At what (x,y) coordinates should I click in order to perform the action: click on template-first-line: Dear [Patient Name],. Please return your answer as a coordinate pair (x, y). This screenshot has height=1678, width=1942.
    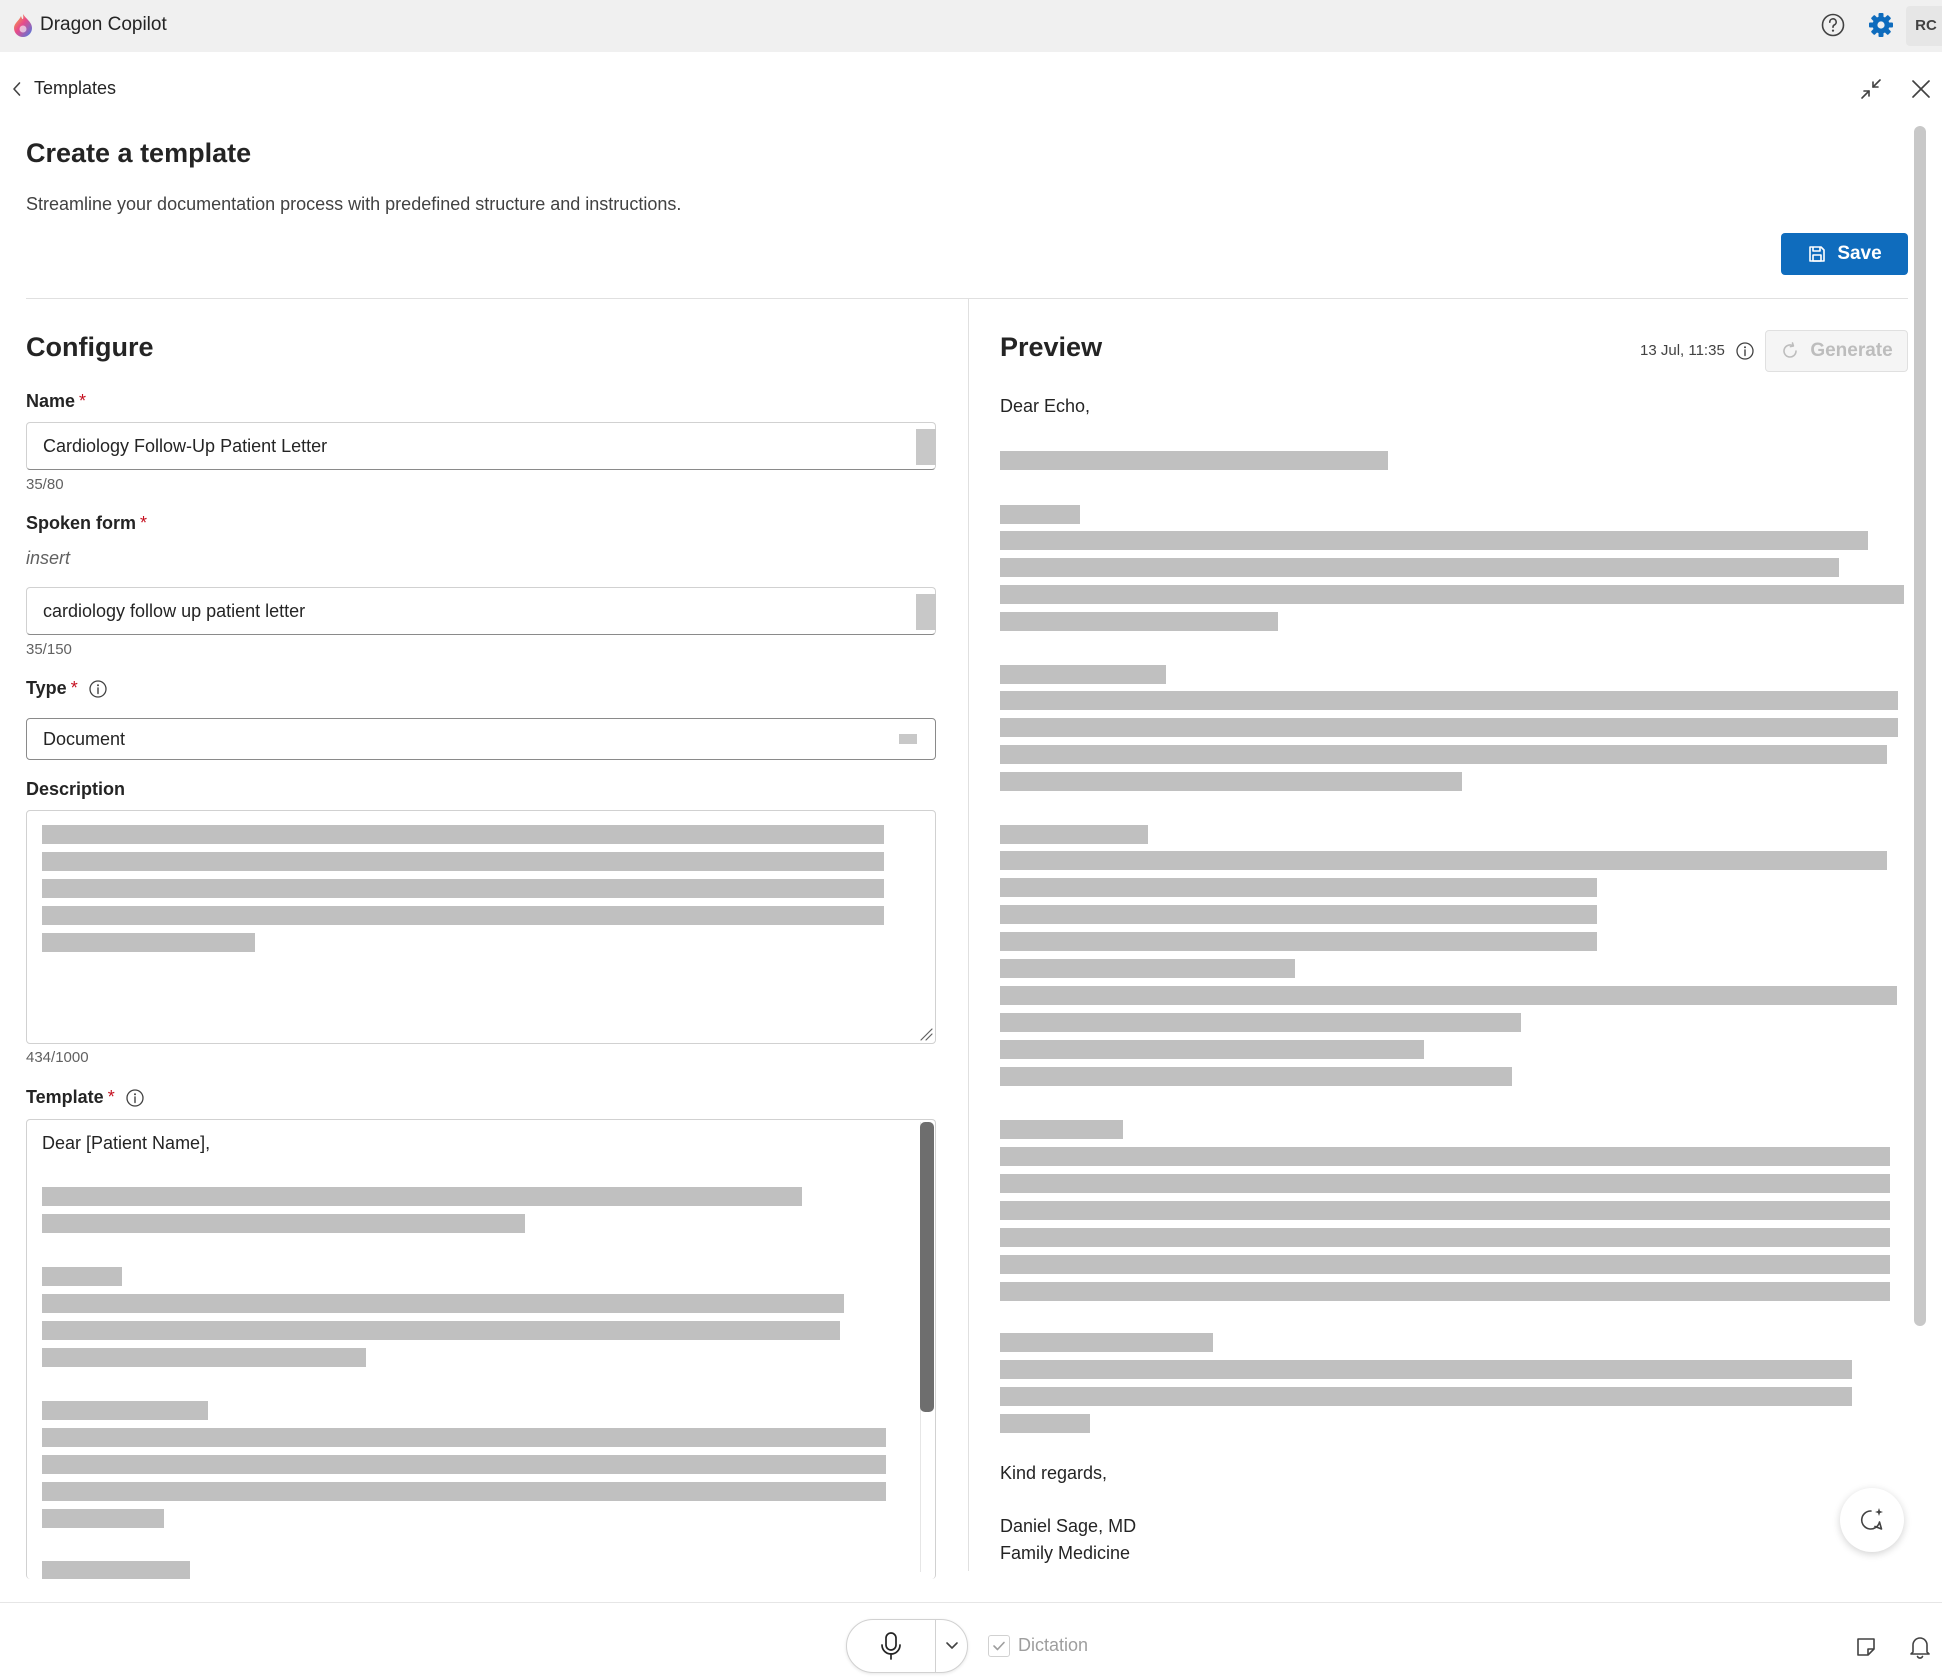
    Looking at the image, I should click on (126, 1143).